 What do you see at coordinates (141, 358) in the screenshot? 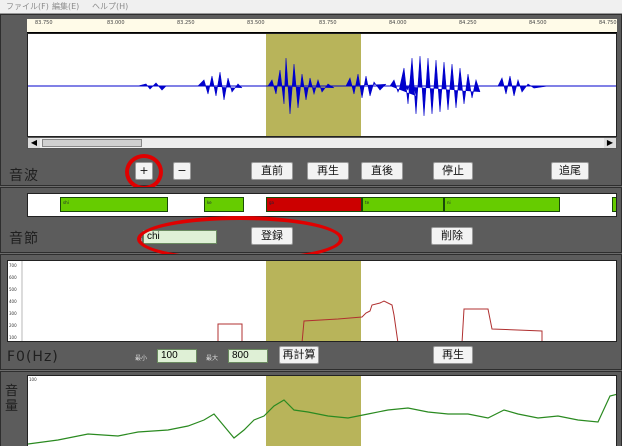
I see `f0-min-label: 最小` at bounding box center [141, 358].